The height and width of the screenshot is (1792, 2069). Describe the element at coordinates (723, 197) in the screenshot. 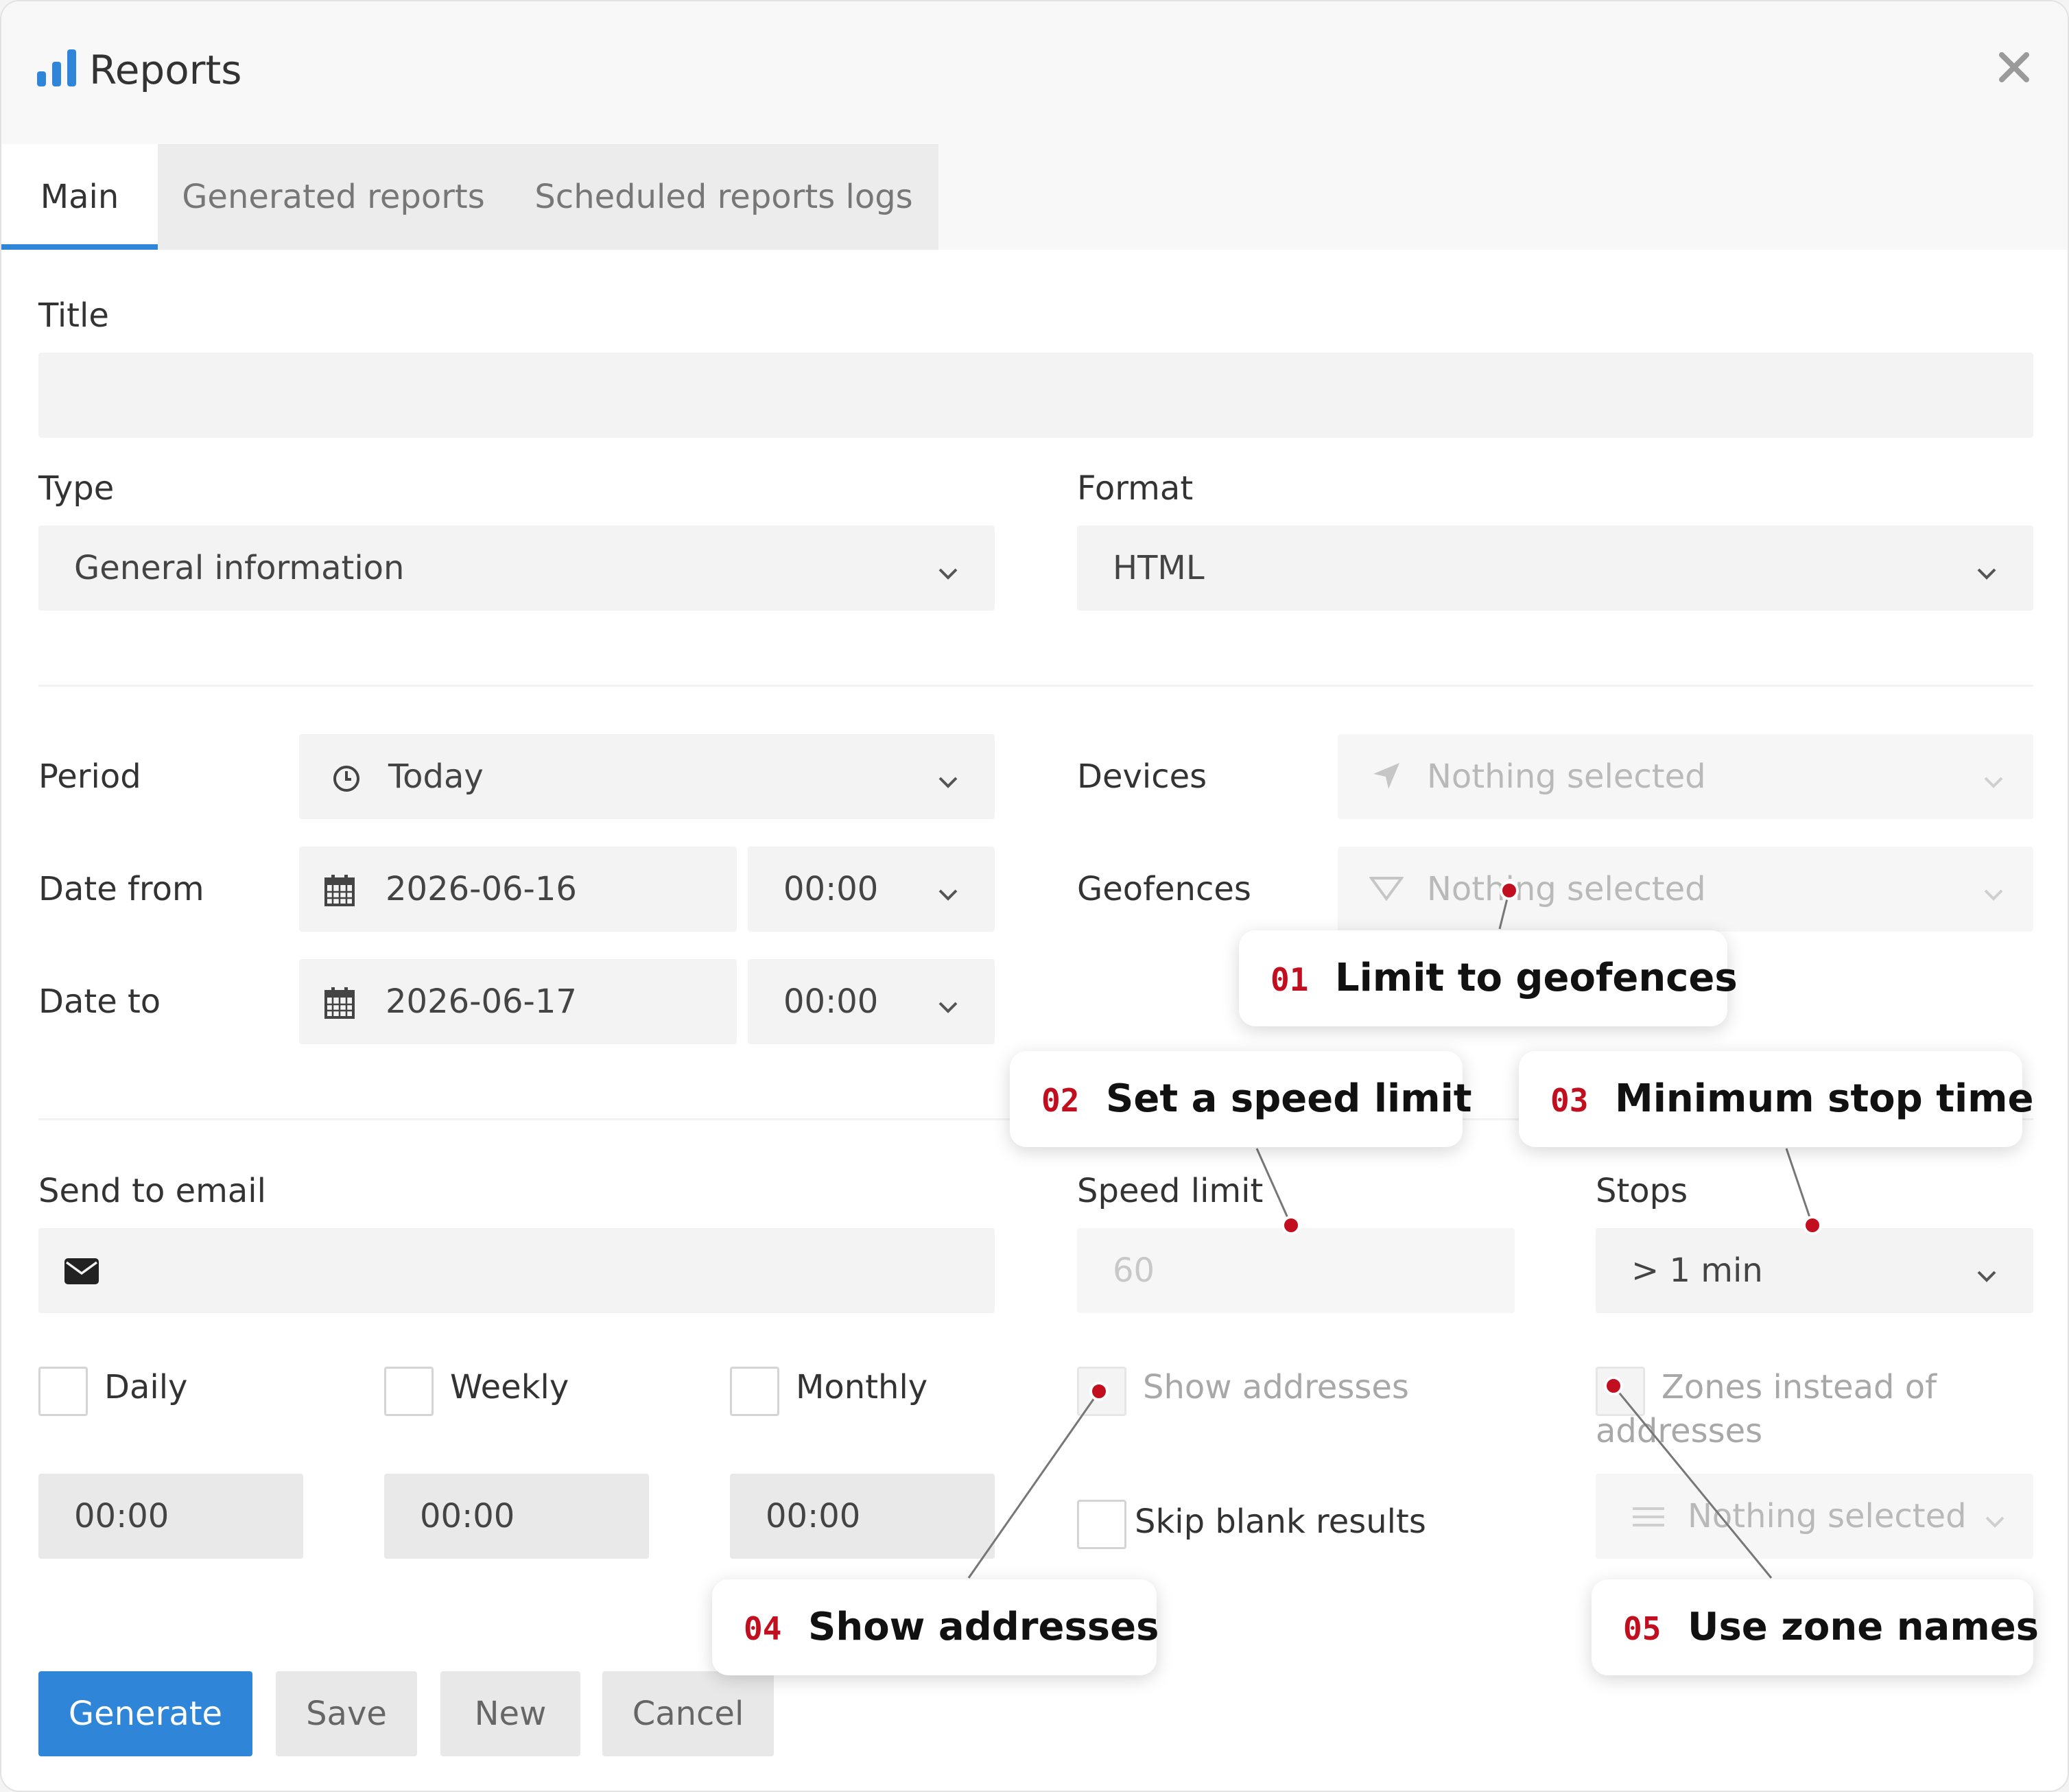

I see `tab-scheduled-reports-logs: Scheduled reports logs` at that location.